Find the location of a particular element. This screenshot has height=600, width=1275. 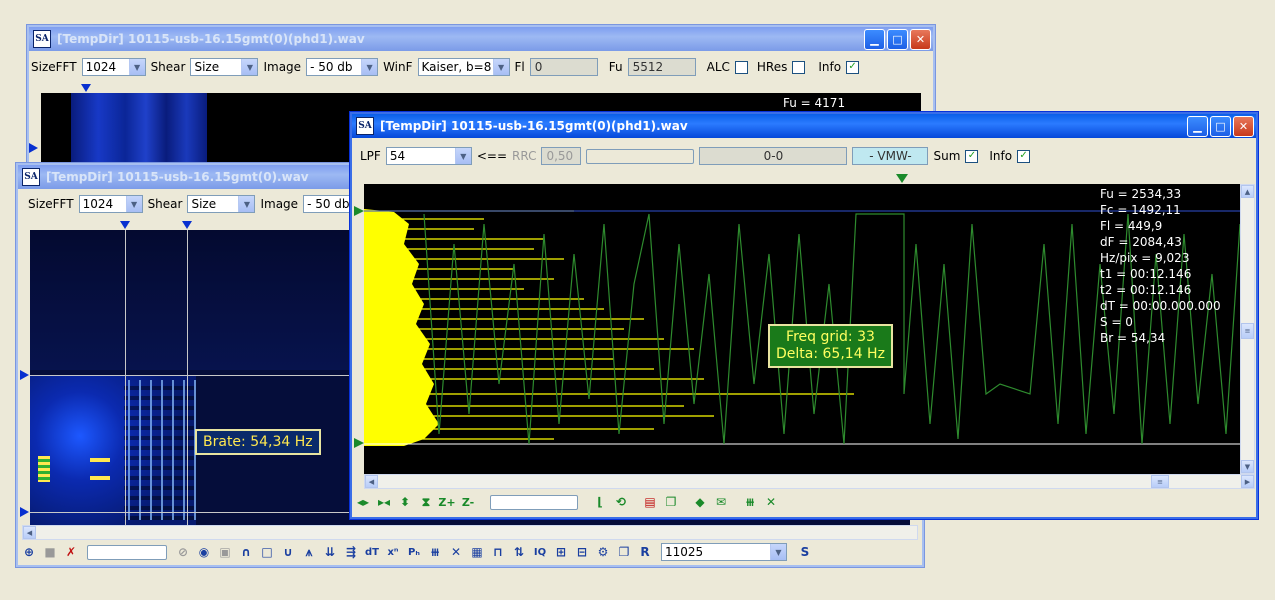

samplerate-select: 11025 ▼ is located at coordinates (724, 552).